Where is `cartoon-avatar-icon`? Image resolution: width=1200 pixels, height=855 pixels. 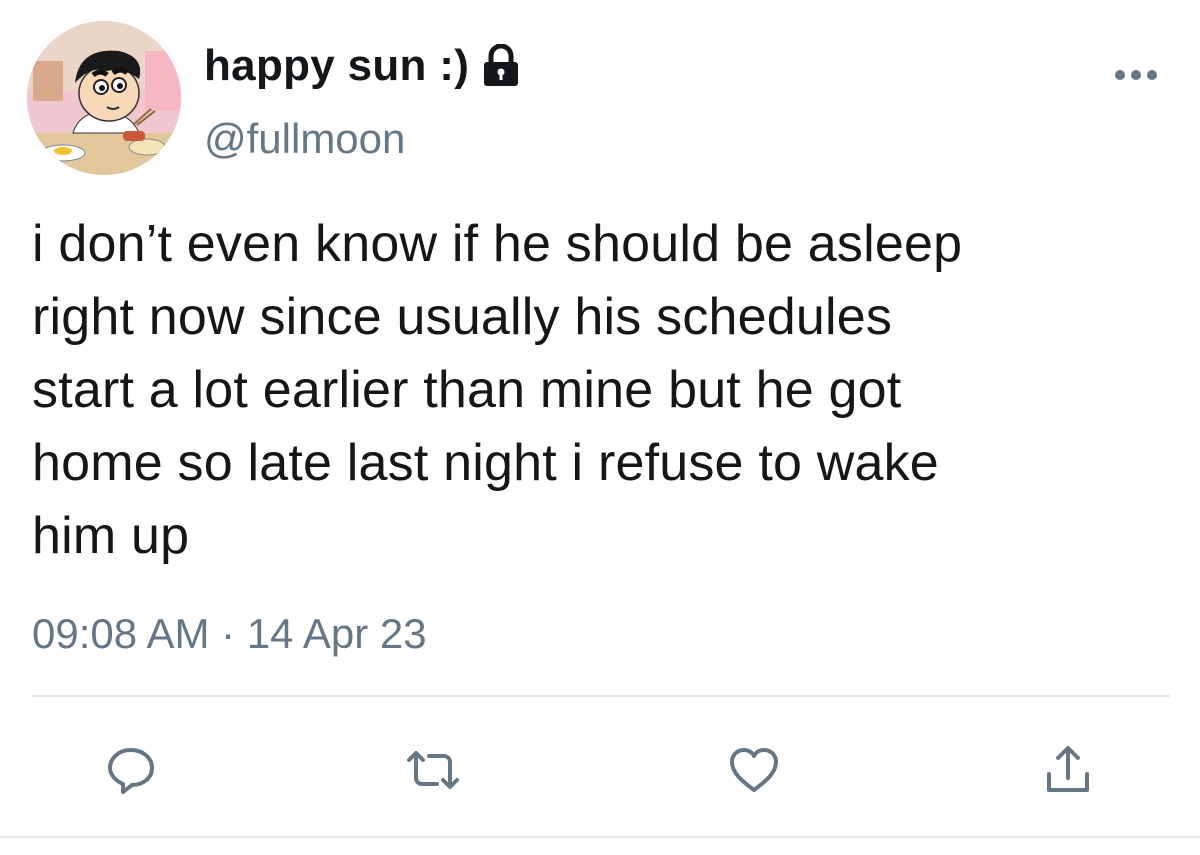 cartoon-avatar-icon is located at coordinates (104, 98).